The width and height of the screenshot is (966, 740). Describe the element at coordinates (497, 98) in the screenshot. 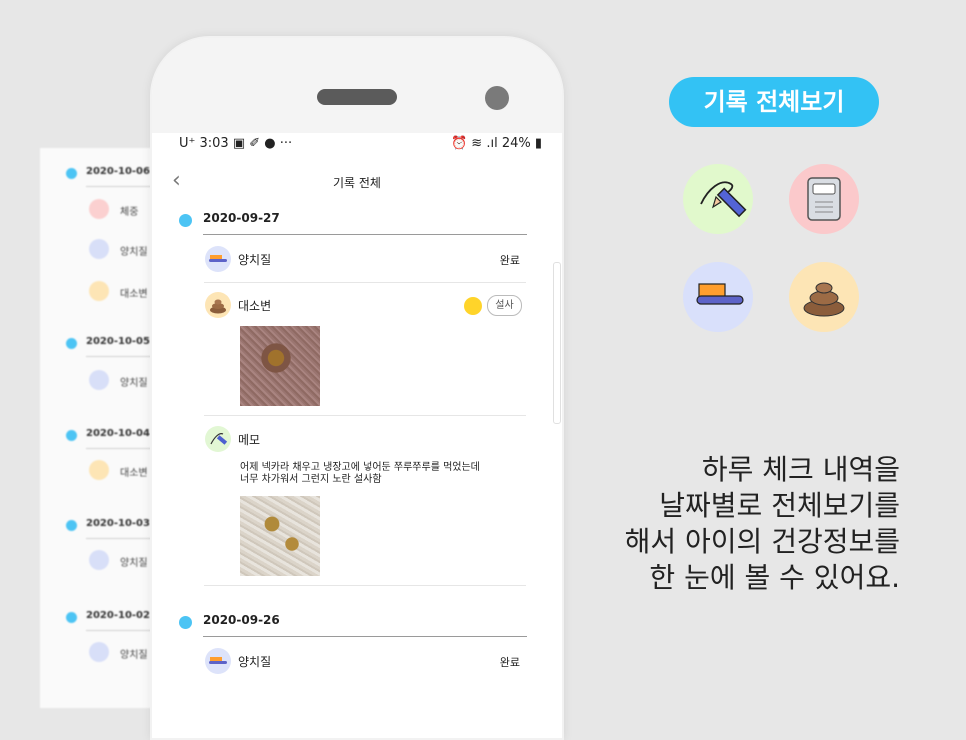

I see `camera-dot` at that location.